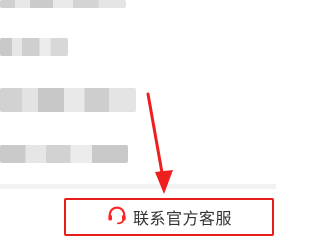 This screenshot has width=320, height=240. What do you see at coordinates (117, 217) in the screenshot?
I see `headset-icon` at bounding box center [117, 217].